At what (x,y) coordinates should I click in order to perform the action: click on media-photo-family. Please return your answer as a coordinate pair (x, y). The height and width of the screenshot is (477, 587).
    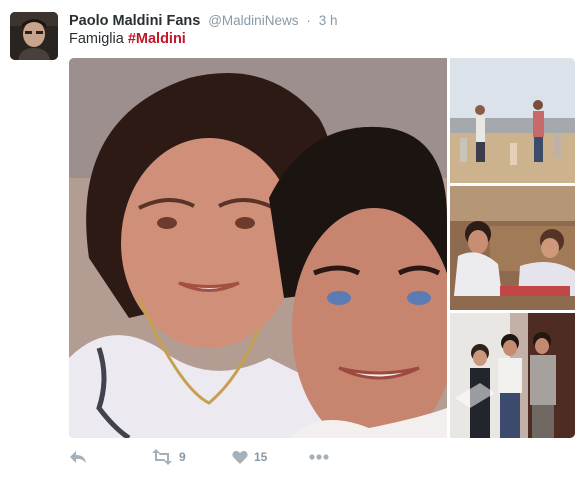
    Looking at the image, I should click on (512, 375).